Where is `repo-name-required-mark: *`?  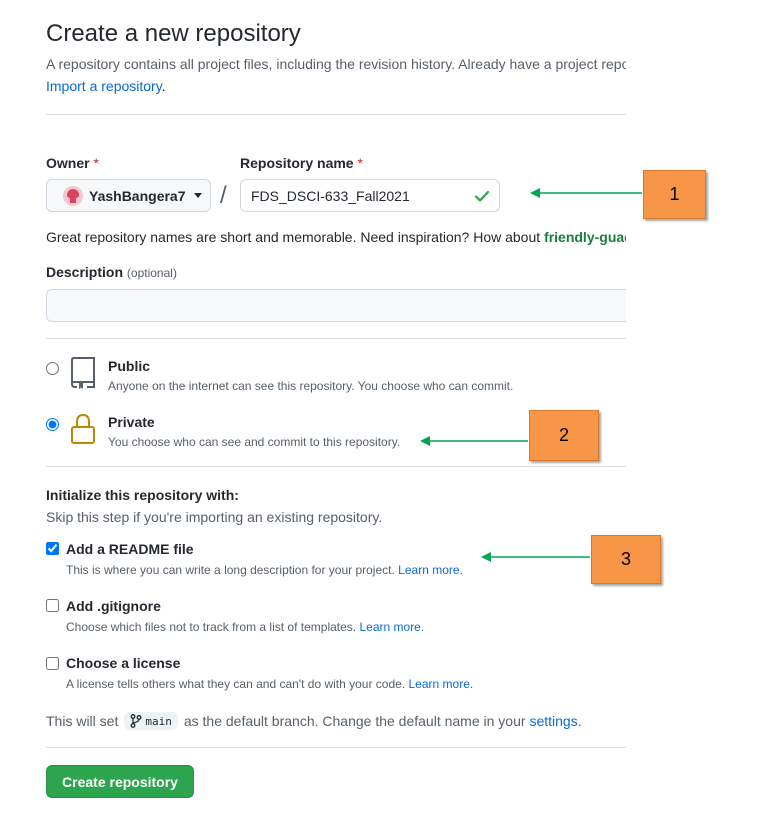
repo-name-required-mark: * is located at coordinates (360, 163).